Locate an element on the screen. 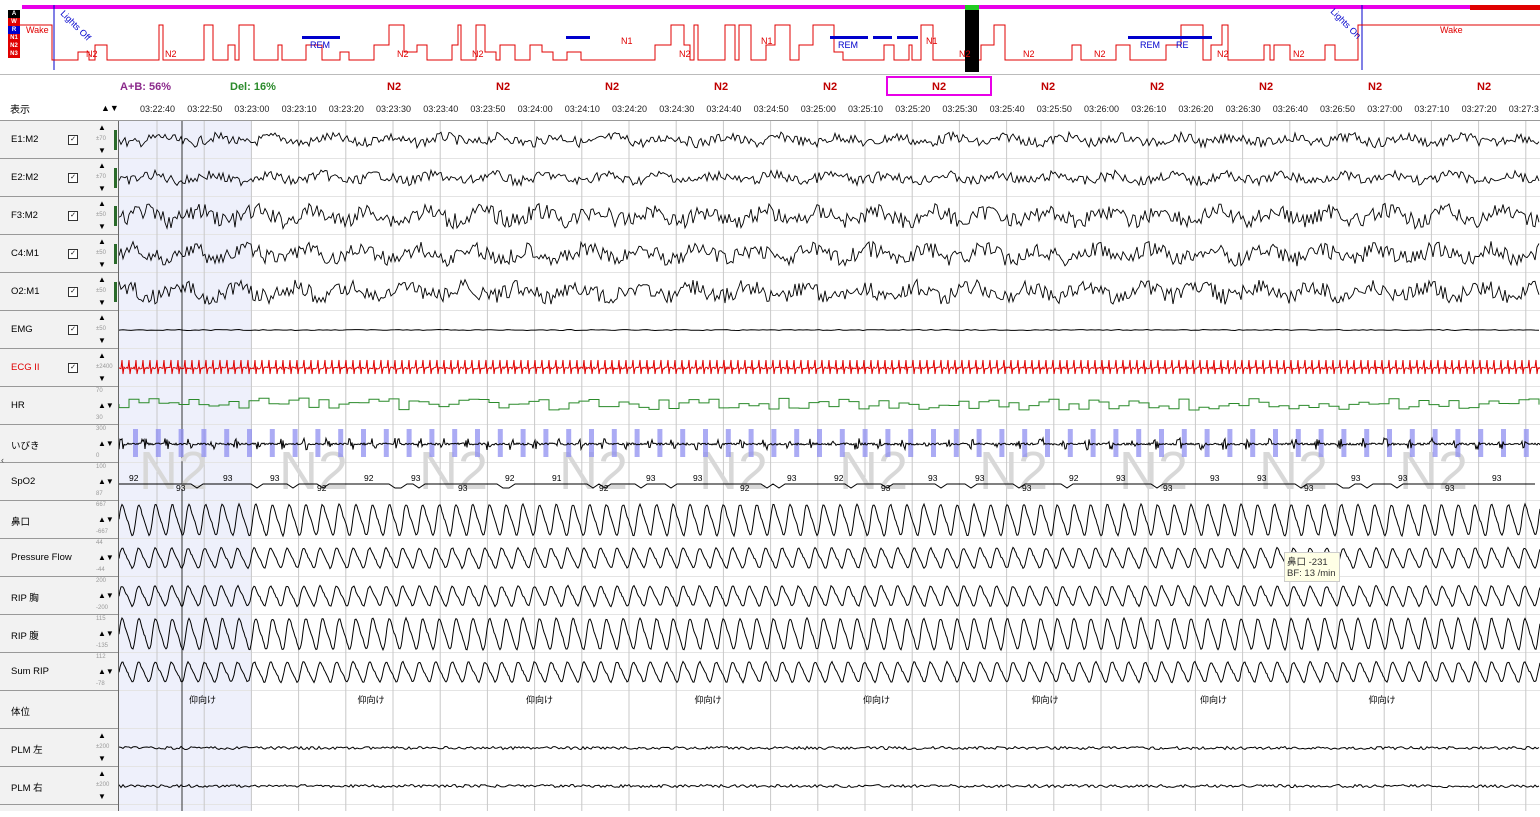  time-tick-label: 03:26:10 is located at coordinates (1149, 109).